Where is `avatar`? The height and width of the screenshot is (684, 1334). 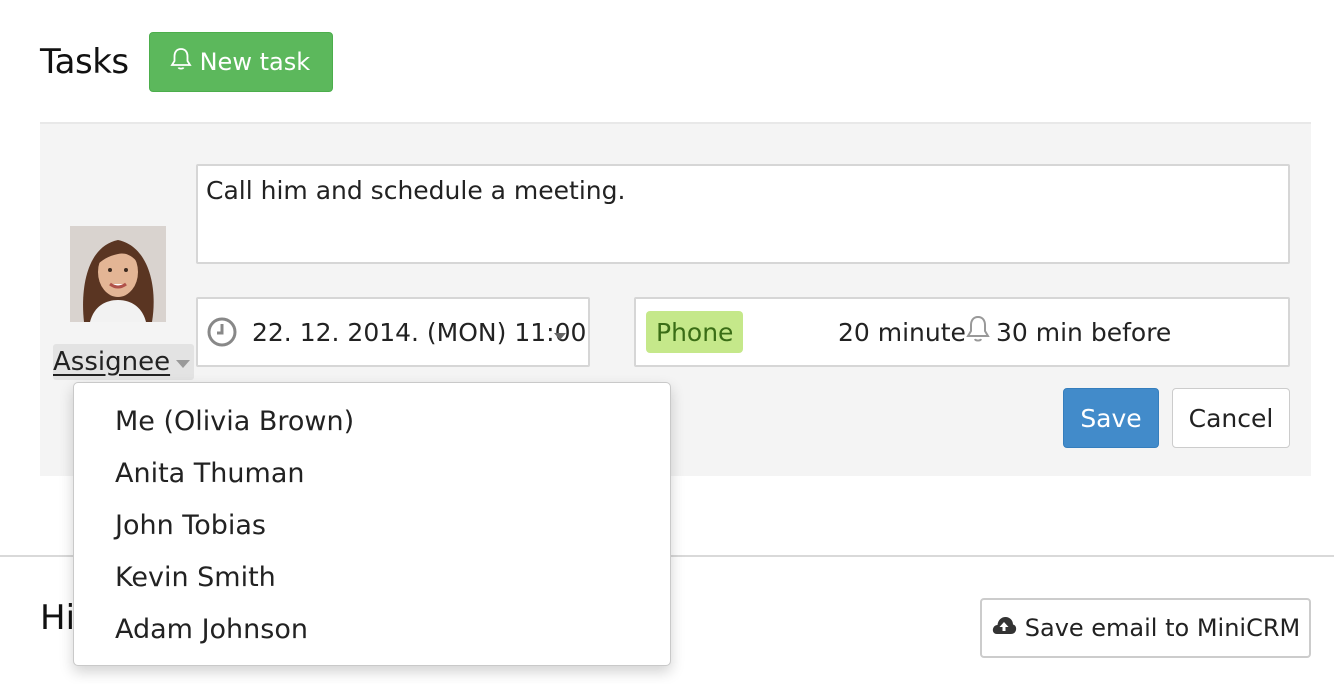 avatar is located at coordinates (118, 274).